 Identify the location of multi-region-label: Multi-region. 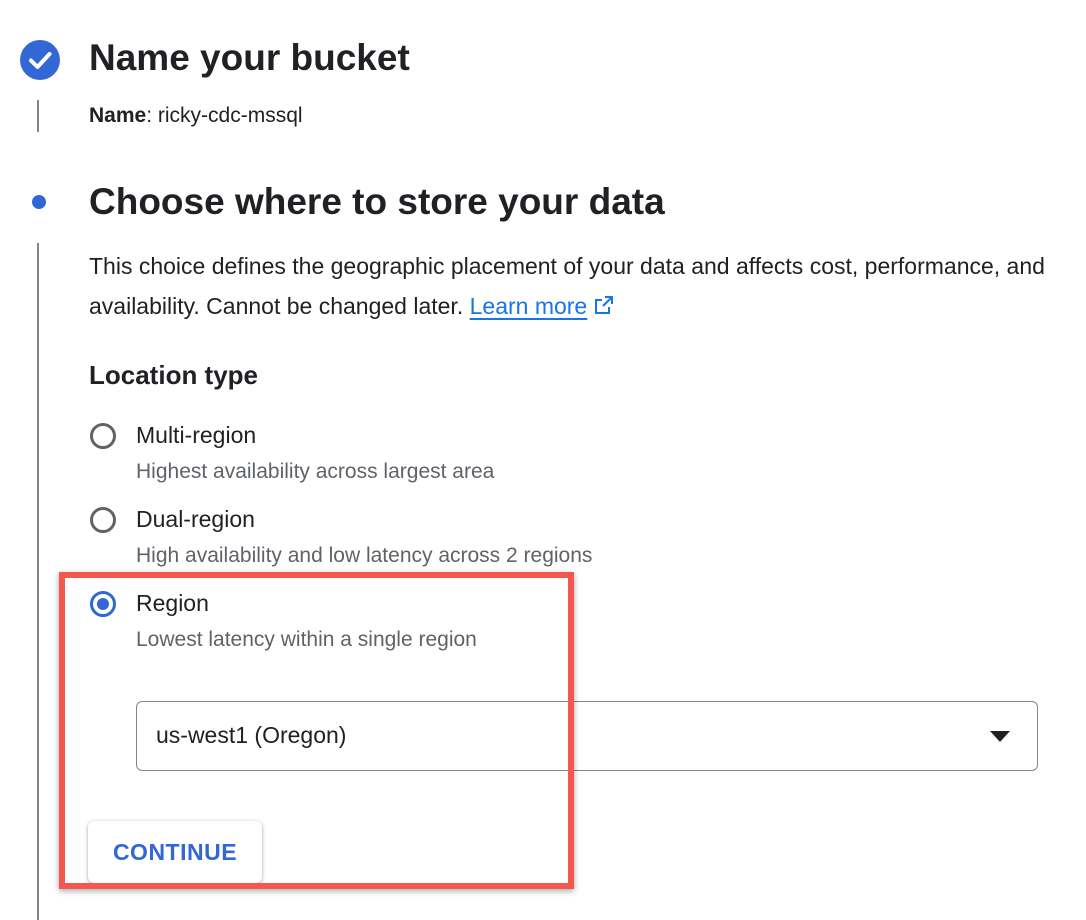
(196, 435).